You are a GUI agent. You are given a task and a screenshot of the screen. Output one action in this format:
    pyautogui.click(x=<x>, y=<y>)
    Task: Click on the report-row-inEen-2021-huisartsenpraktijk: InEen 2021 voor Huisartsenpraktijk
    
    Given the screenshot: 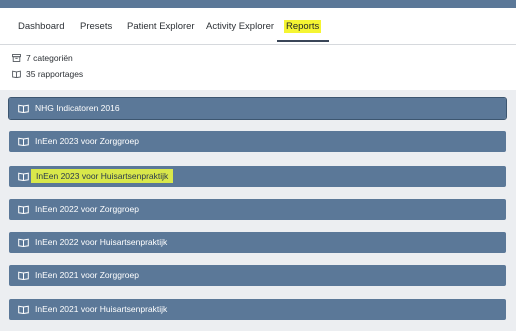 What is the action you would take?
    pyautogui.click(x=257, y=309)
    